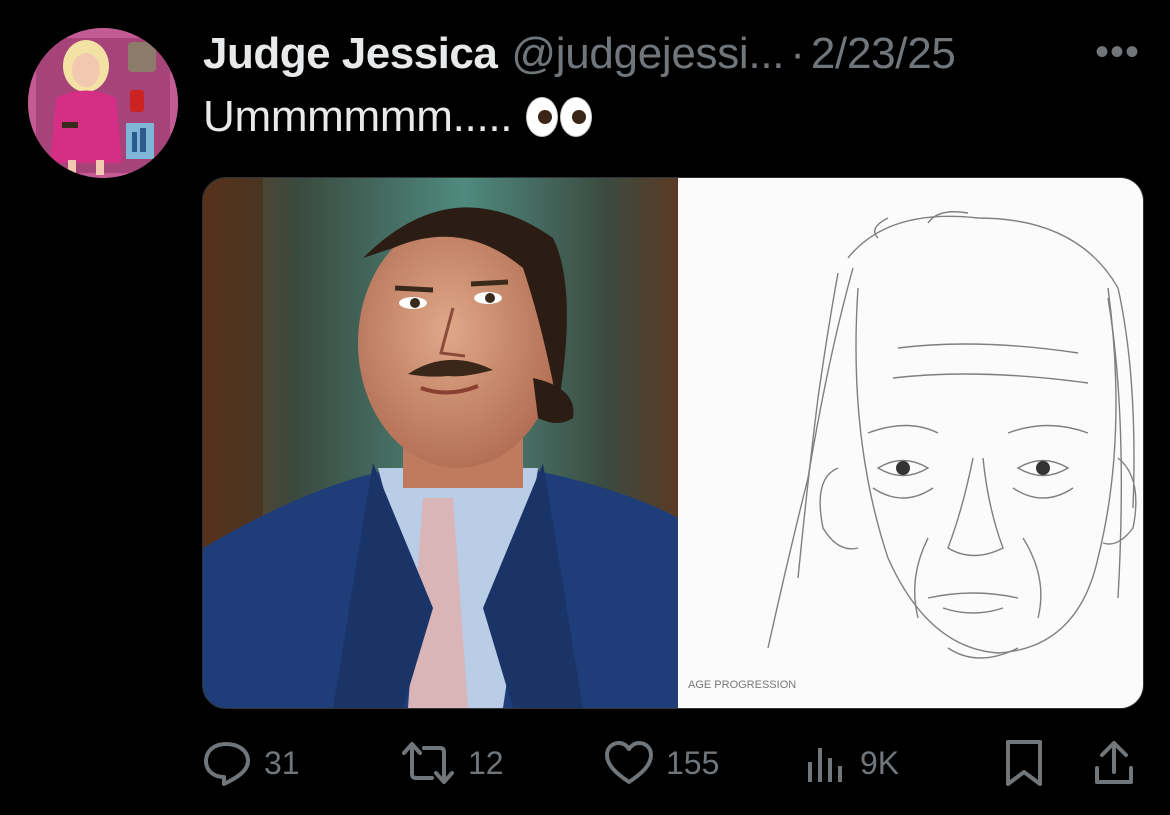 The width and height of the screenshot is (1170, 815). Describe the element at coordinates (428, 763) in the screenshot. I see `repost-icon` at that location.